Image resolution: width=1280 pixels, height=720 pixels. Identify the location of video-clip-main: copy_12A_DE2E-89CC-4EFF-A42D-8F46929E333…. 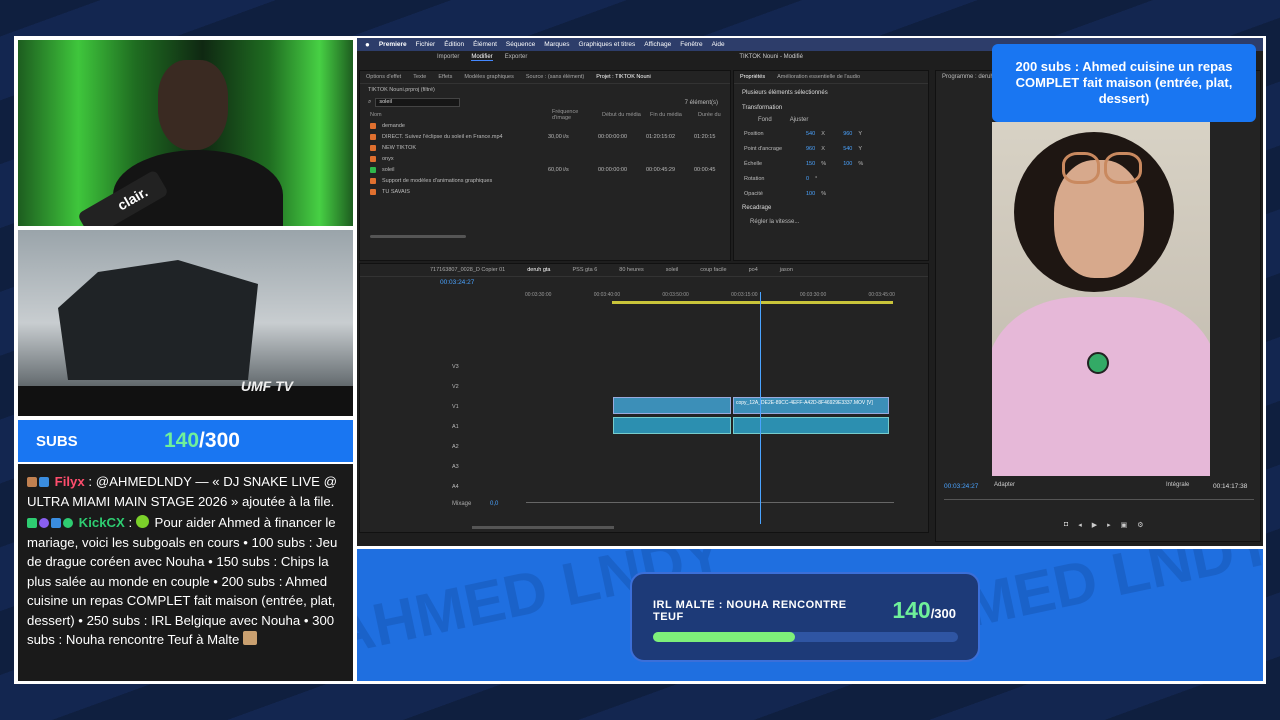
(811, 405).